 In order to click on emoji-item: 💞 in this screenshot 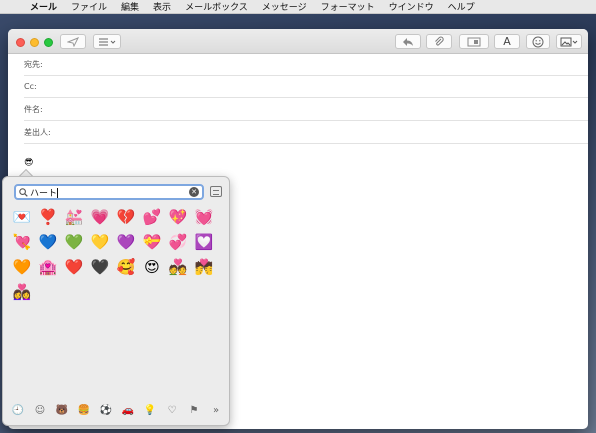, I will do `click(178, 241)`.